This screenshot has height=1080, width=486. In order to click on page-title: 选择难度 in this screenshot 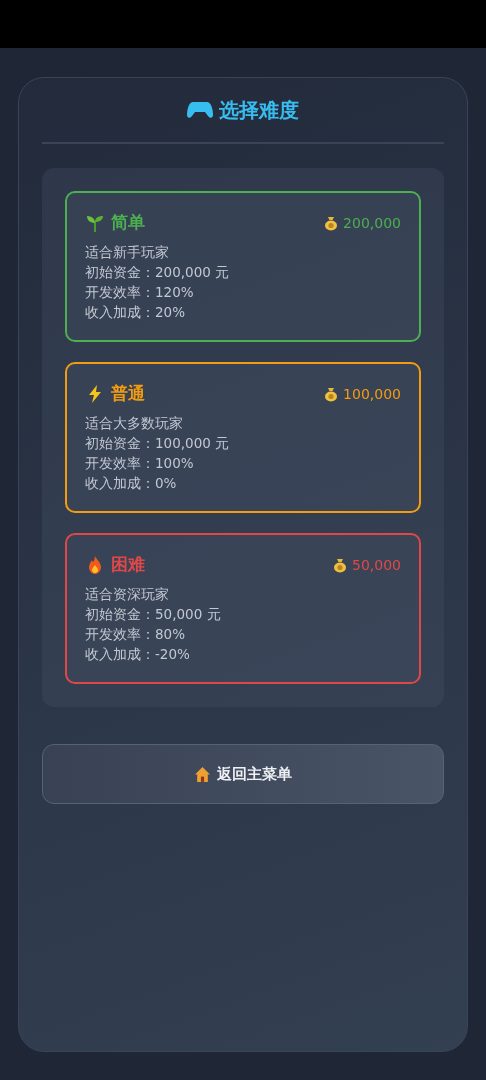, I will do `click(259, 110)`.